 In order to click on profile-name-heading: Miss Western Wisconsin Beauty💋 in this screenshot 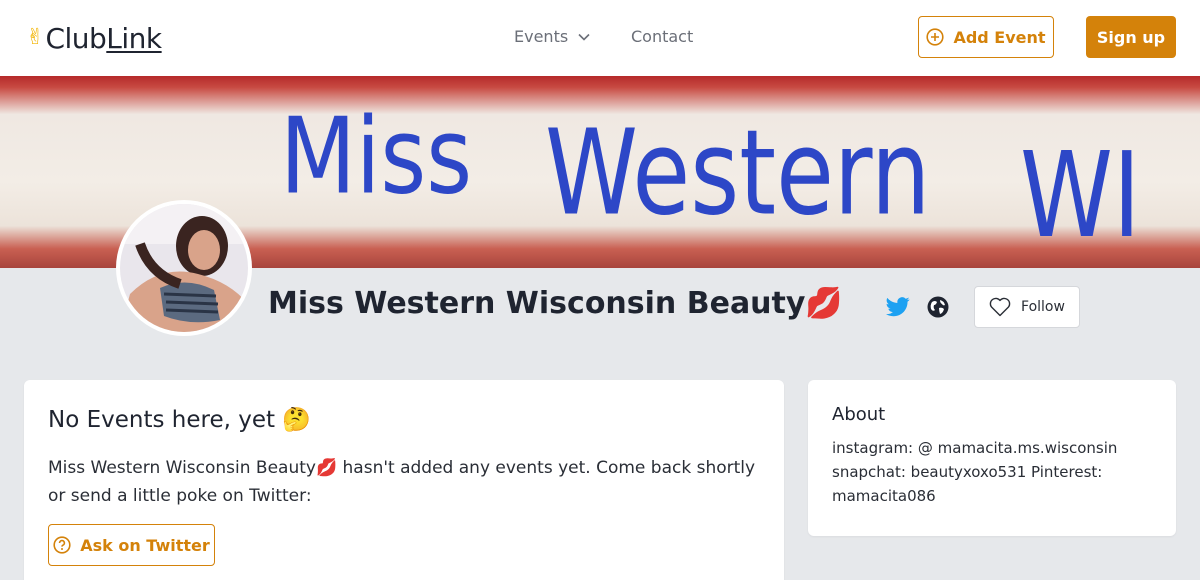, I will do `click(555, 303)`.